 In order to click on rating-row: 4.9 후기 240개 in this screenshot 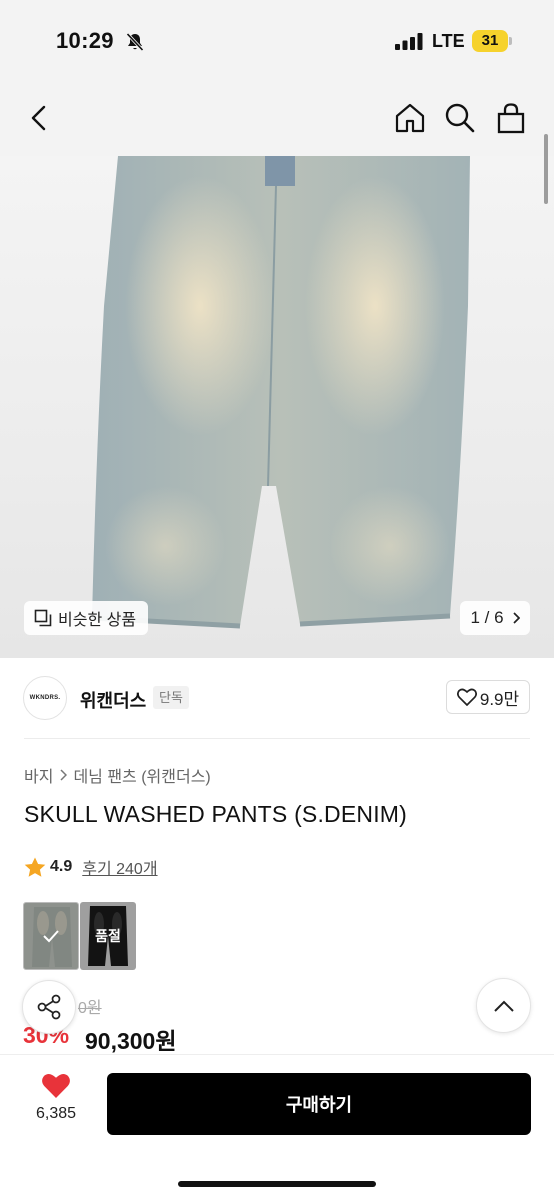, I will do `click(91, 867)`.